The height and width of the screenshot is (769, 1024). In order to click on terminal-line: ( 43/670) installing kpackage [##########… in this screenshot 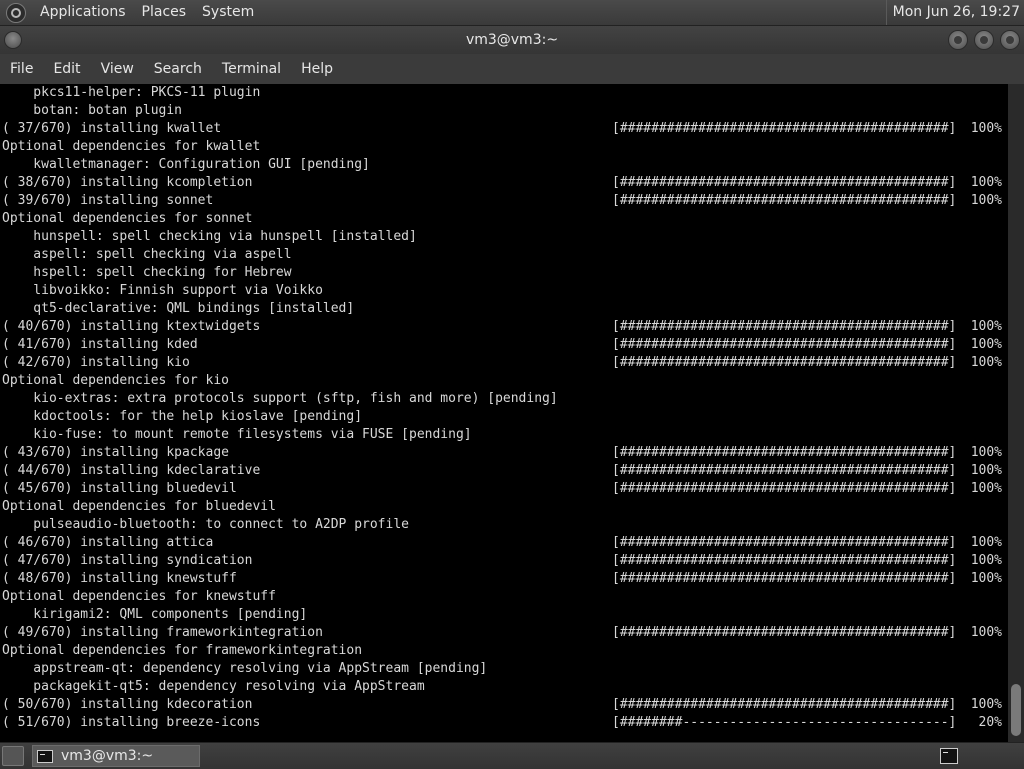, I will do `click(504, 453)`.